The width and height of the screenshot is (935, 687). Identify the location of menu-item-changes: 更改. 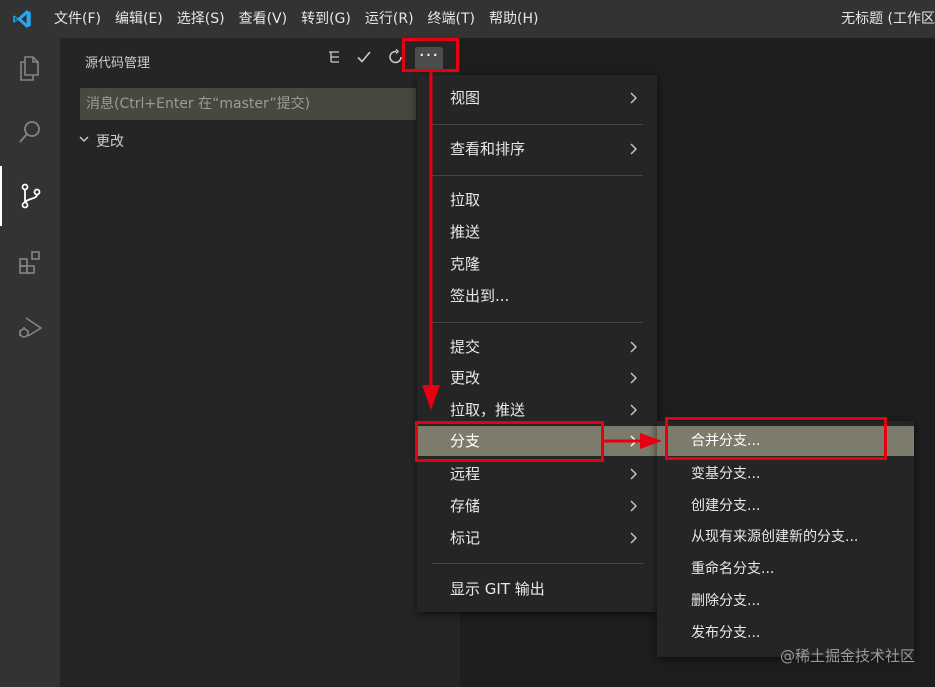
(537, 378).